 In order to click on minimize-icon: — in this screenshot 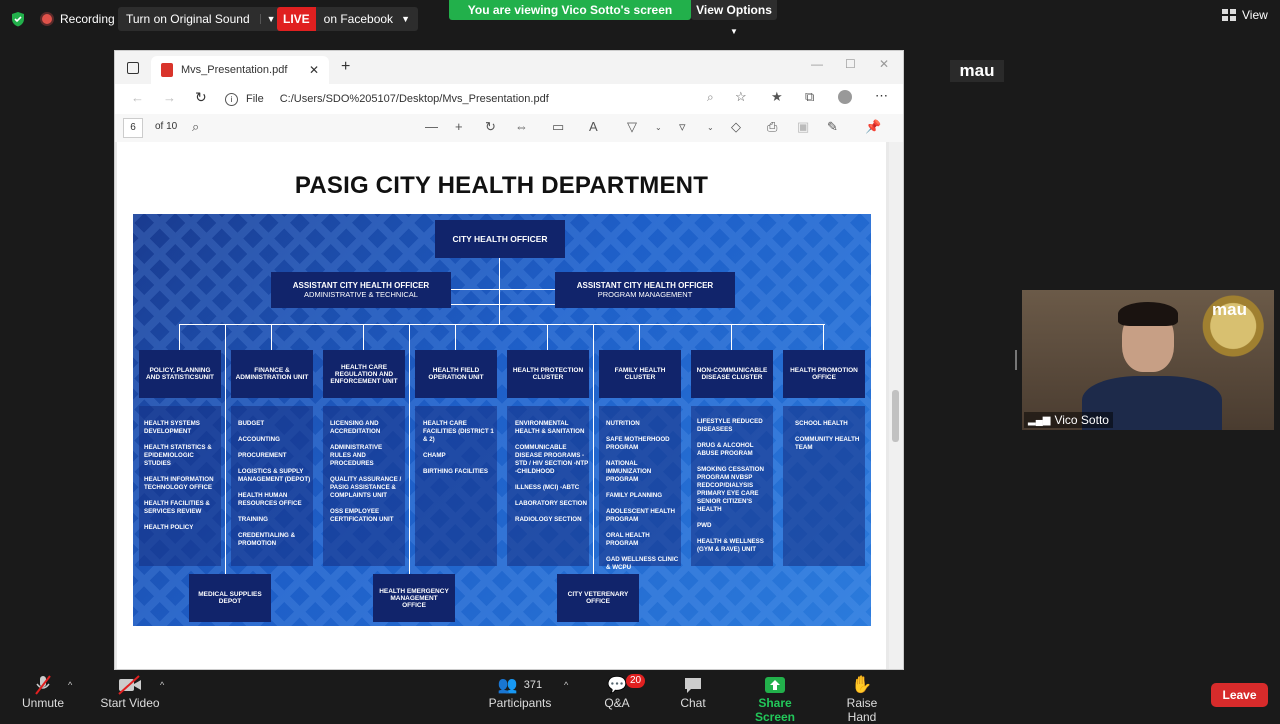, I will do `click(817, 64)`.